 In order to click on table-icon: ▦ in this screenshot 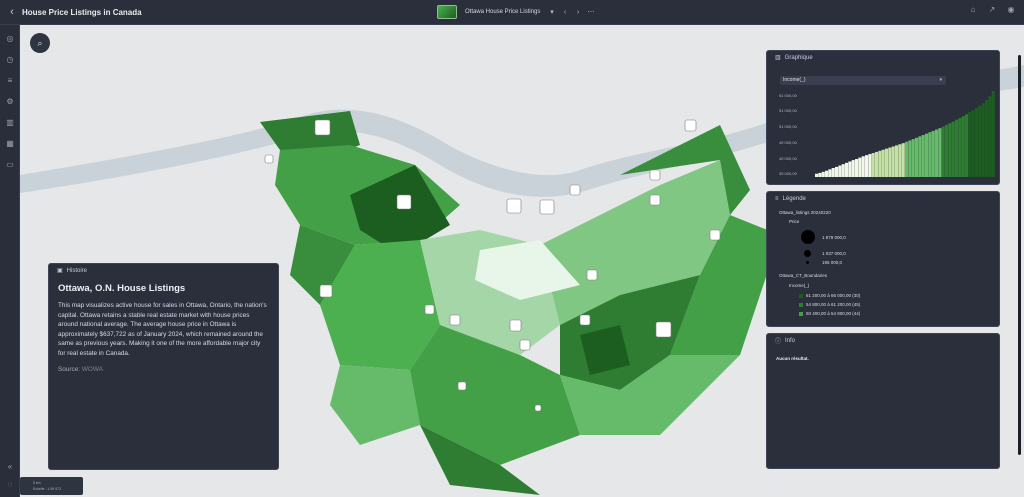, I will do `click(10, 144)`.